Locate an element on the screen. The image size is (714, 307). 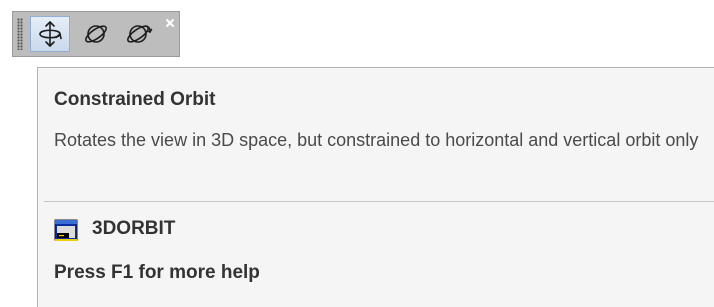
tooltip-divider is located at coordinates (379, 201).